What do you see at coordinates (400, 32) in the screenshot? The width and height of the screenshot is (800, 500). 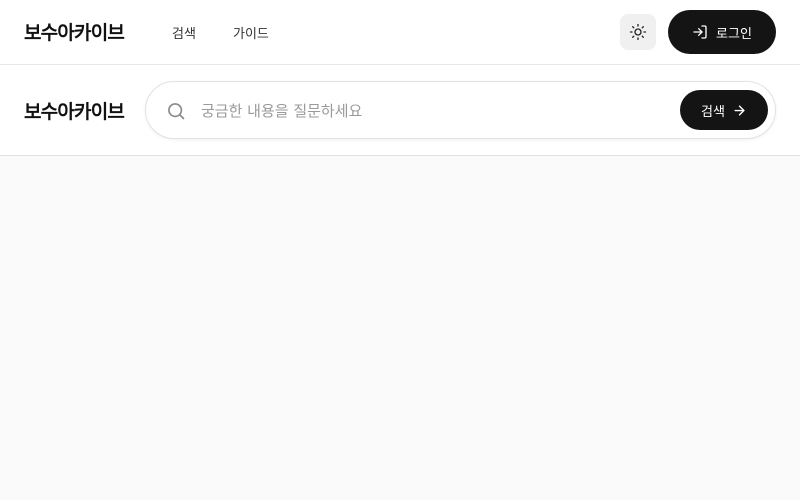 I see `top-navbar: 보수아카이브 검색 가이드 로그인` at bounding box center [400, 32].